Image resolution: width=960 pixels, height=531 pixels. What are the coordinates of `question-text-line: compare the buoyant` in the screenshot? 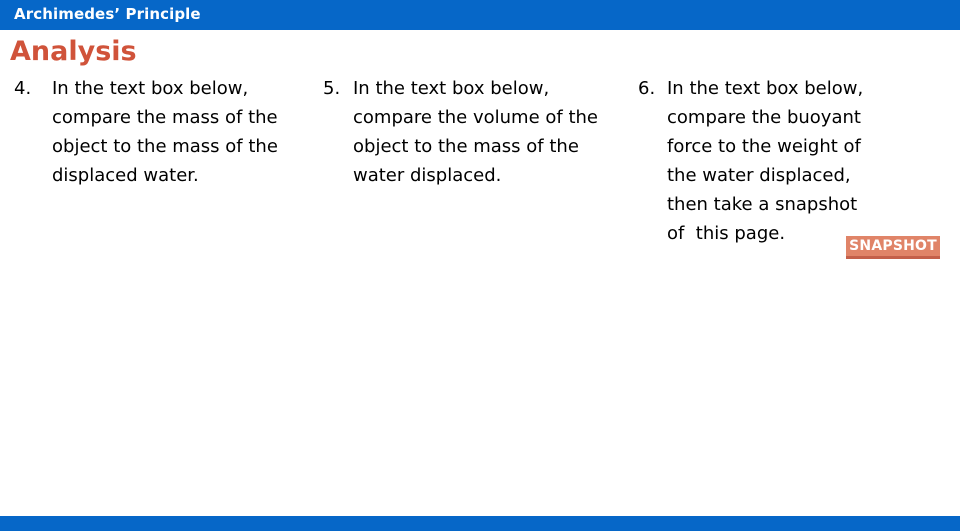 It's located at (764, 117).